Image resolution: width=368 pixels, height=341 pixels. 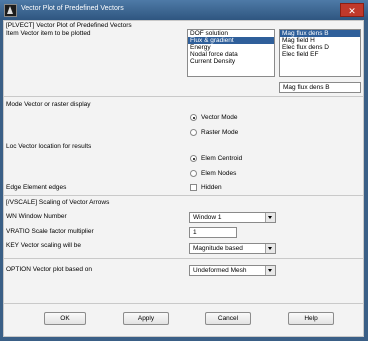 I want to click on list-item-selected: Mag flux dens B, so click(x=320, y=33).